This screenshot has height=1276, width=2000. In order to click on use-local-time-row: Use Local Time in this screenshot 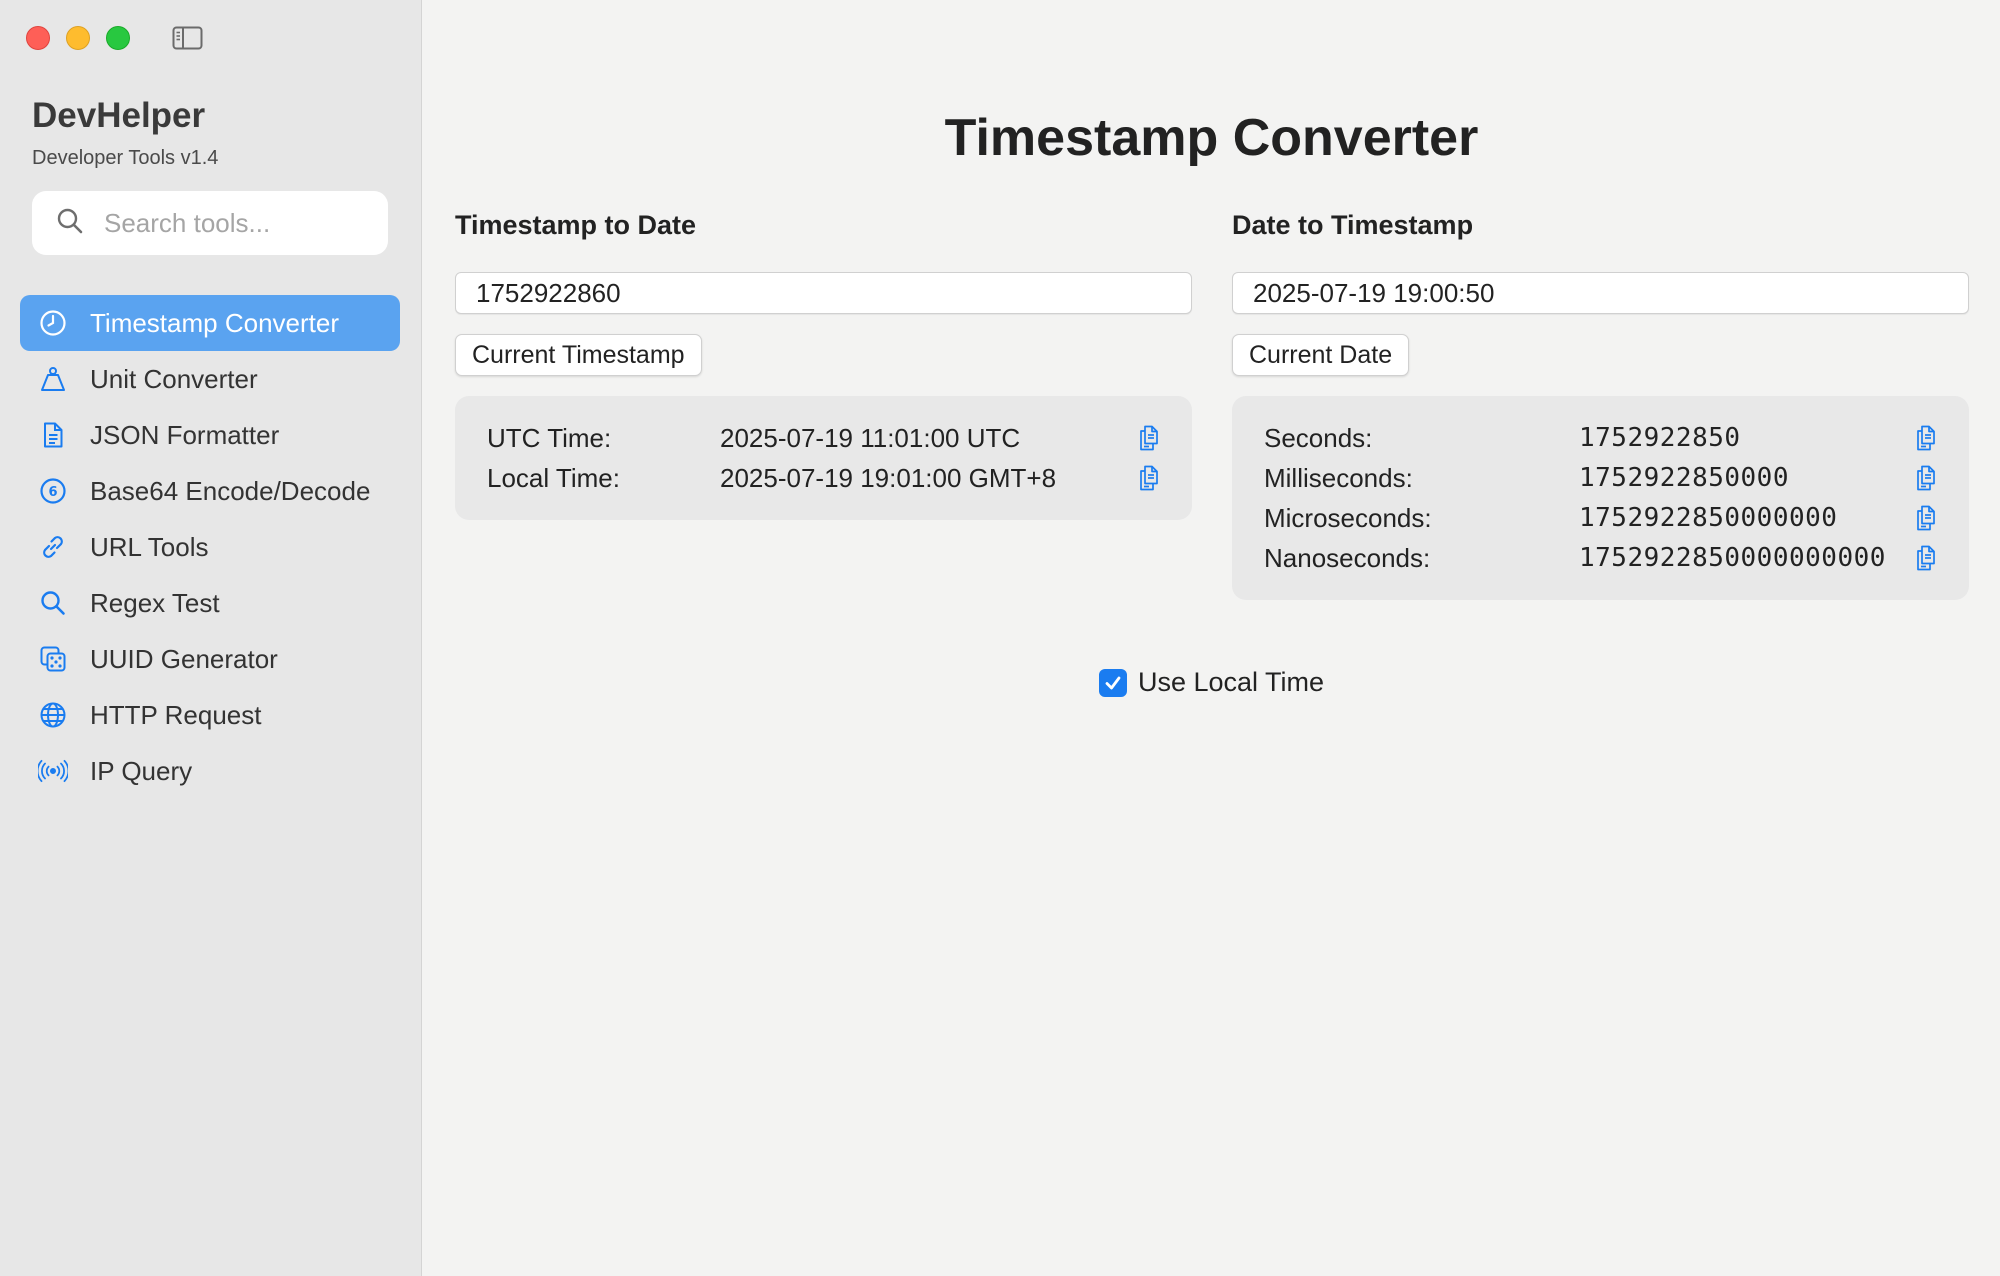, I will do `click(1211, 682)`.